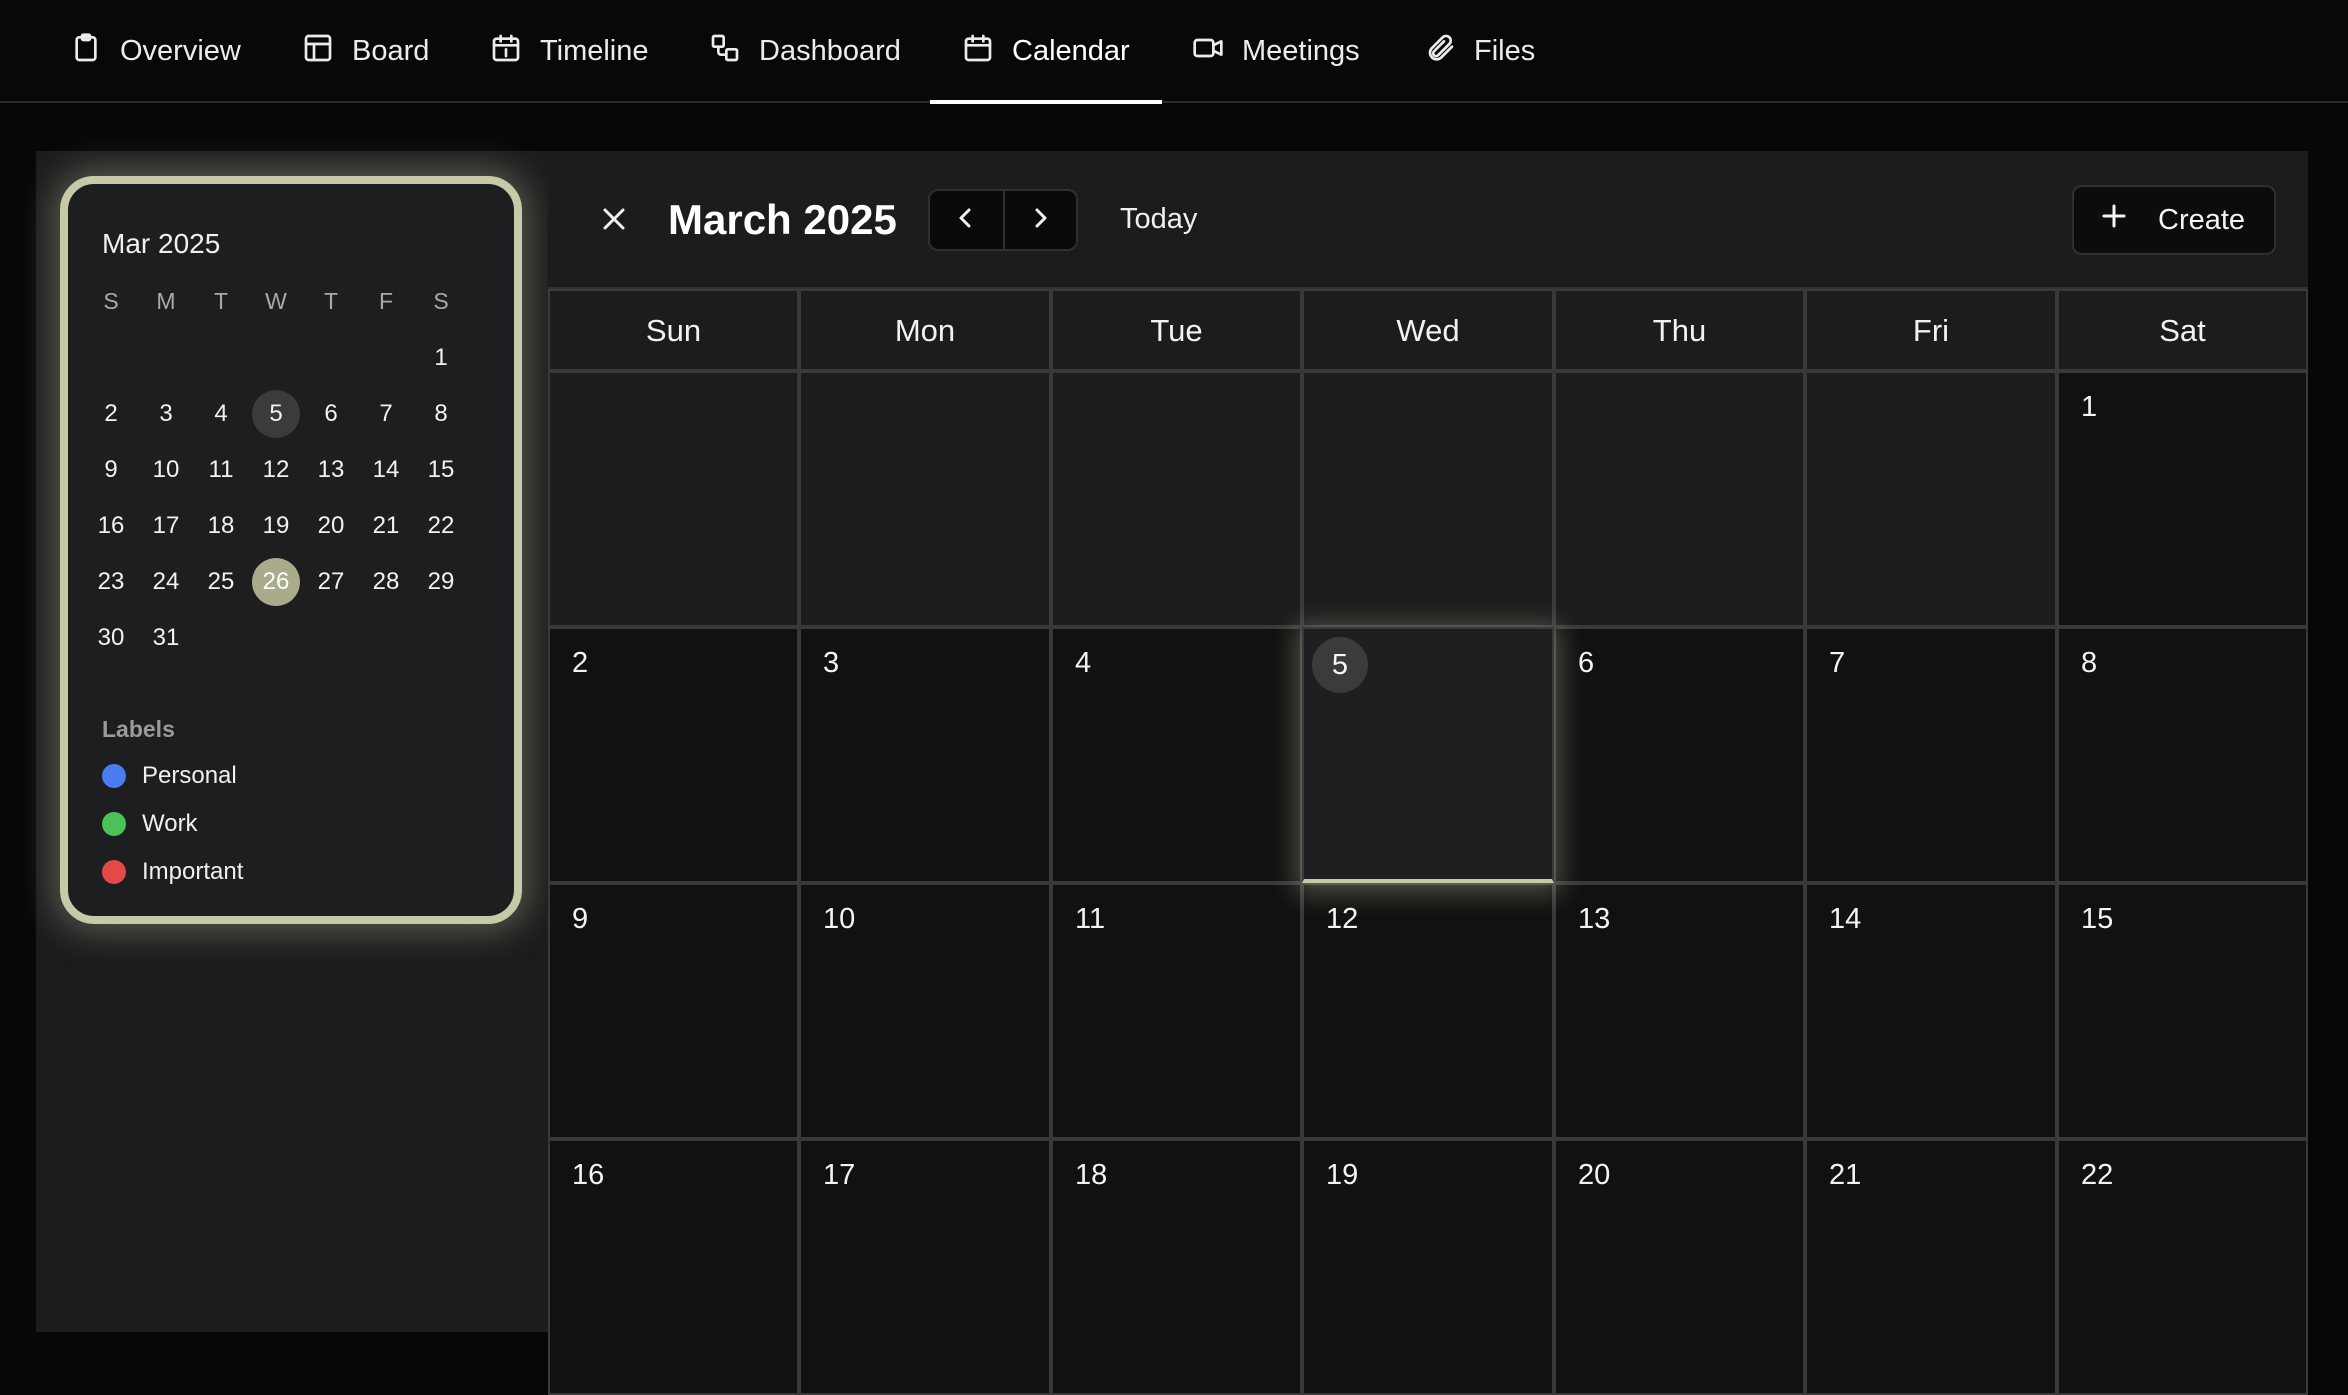 The image size is (2348, 1395). Describe the element at coordinates (1679, 330) in the screenshot. I see `weekday-header: Thu` at that location.